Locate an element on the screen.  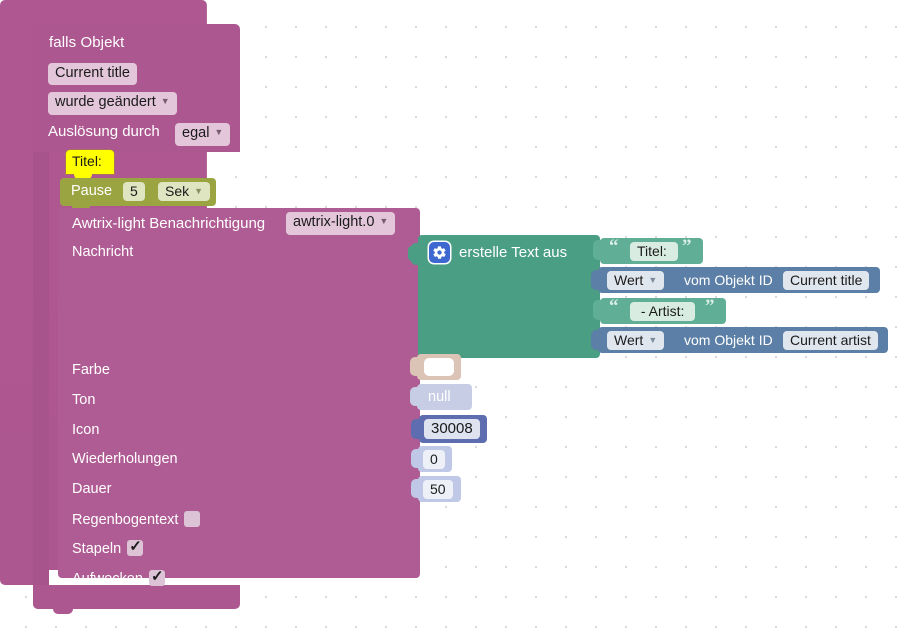
ausloesung-label: Auslösung durch is located at coordinates (104, 131).